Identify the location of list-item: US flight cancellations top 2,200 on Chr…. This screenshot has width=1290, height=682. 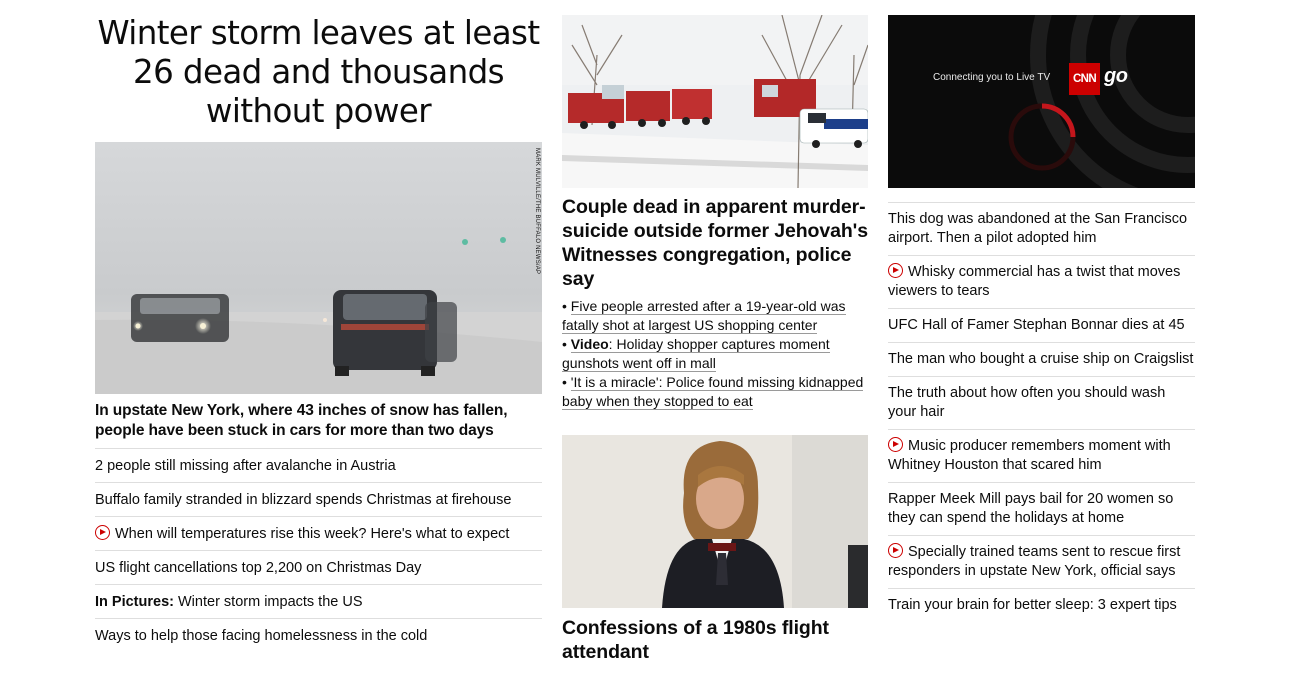
(318, 567).